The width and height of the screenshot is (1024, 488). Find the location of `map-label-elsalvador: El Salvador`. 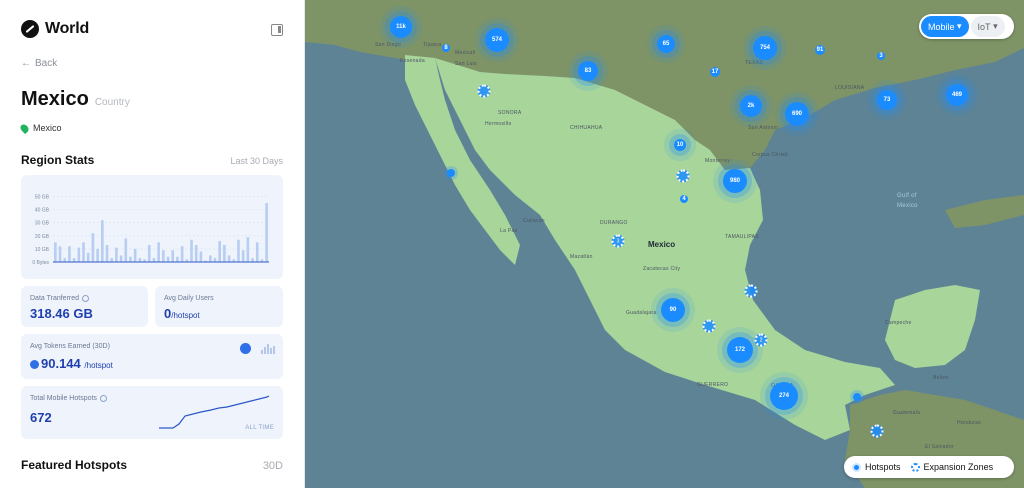

map-label-elsalvador: El Salvador is located at coordinates (939, 447).